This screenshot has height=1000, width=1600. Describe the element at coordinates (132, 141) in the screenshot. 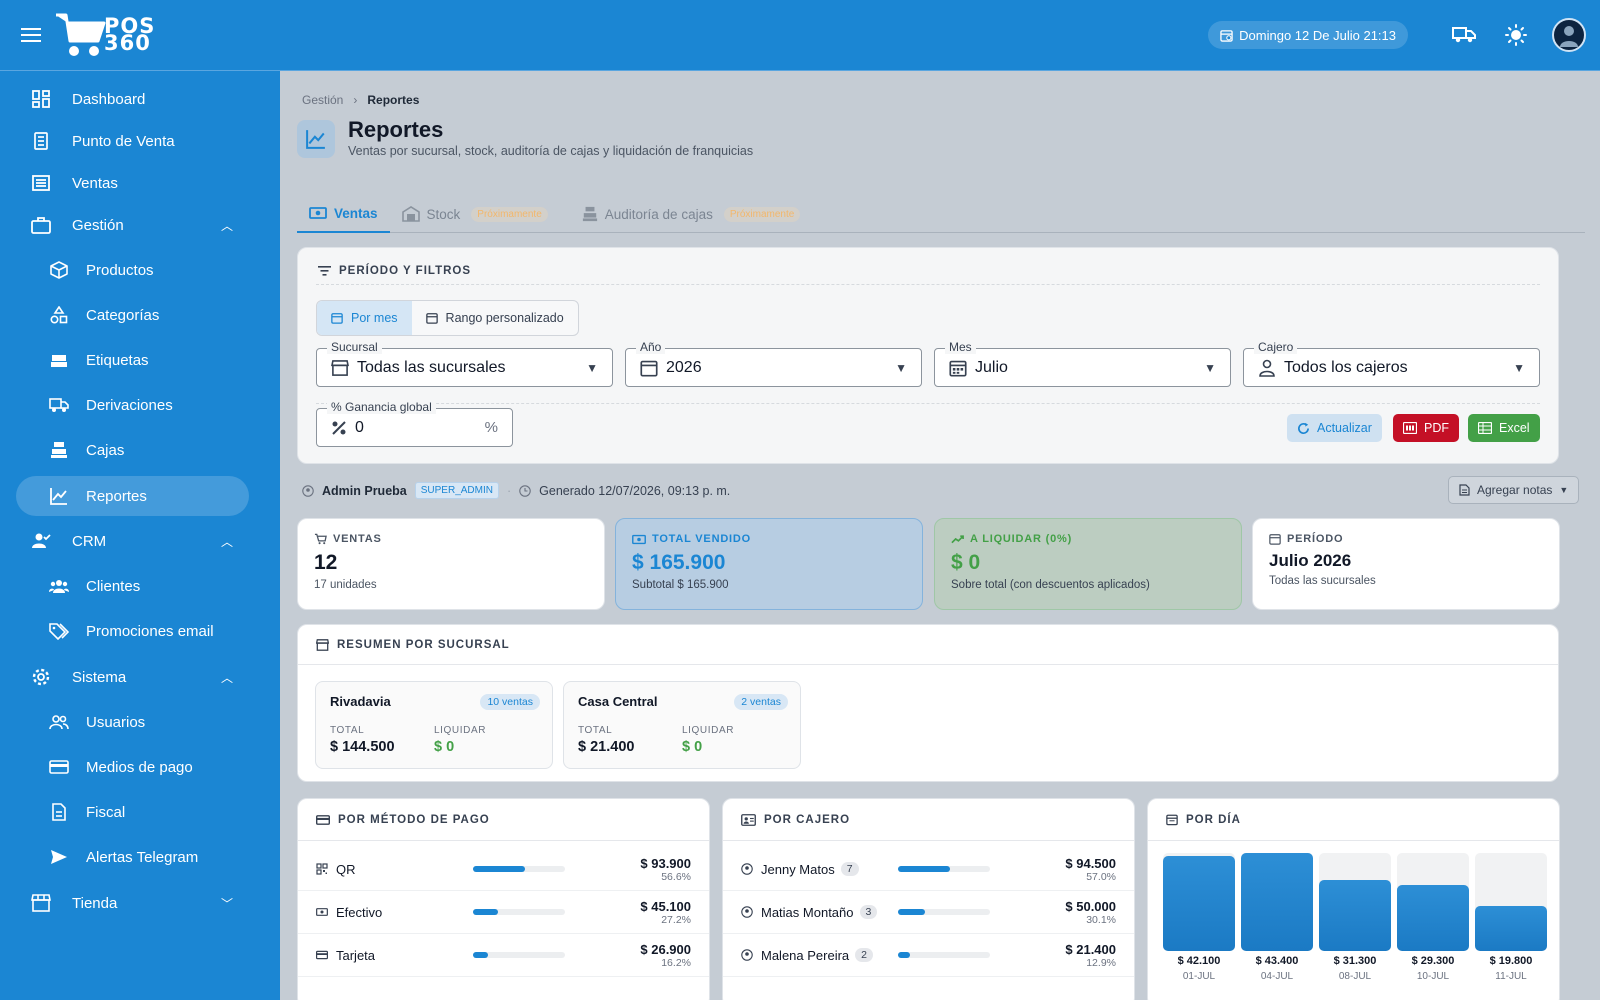

I see `sidebar-item-punto-de-venta: Punto de Venta` at that location.